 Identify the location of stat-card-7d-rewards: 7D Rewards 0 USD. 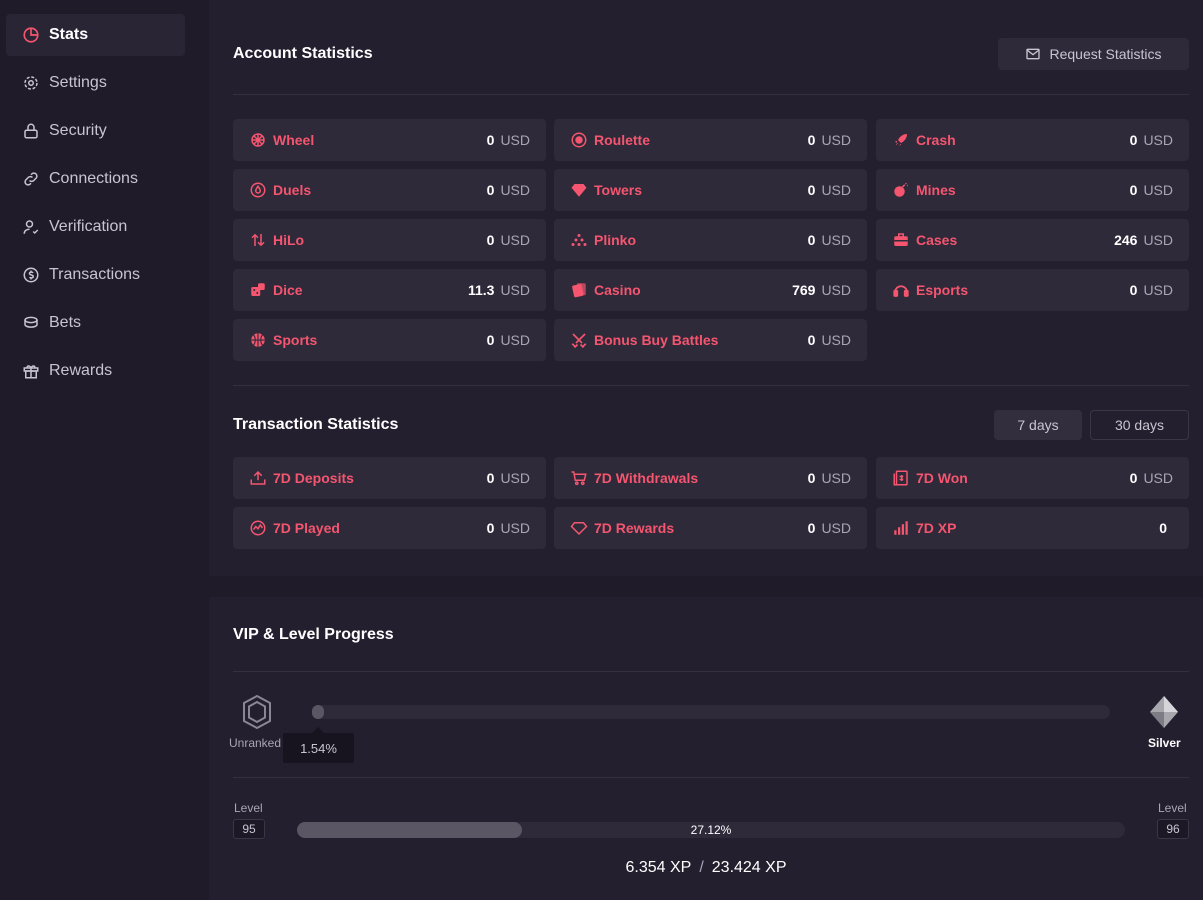
(710, 528).